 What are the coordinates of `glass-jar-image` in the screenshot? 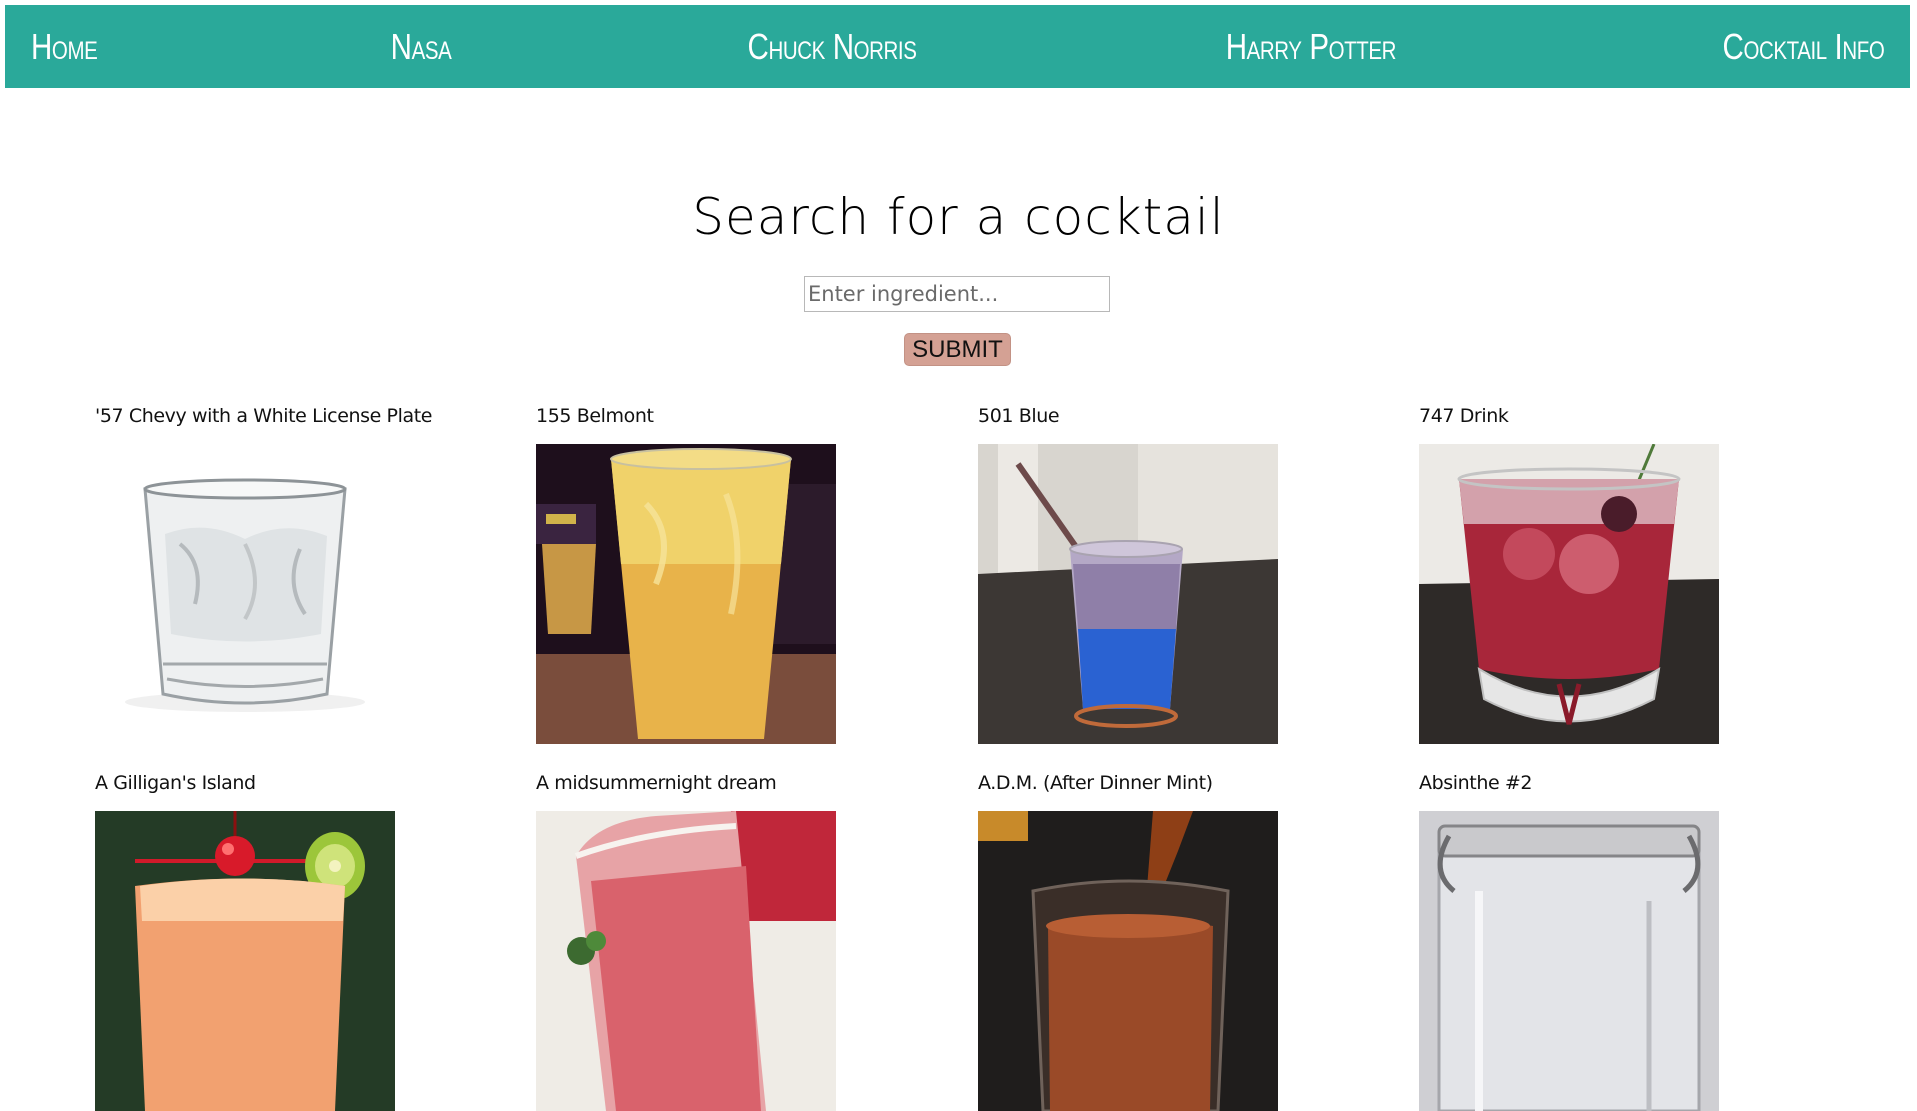 It's located at (1569, 961).